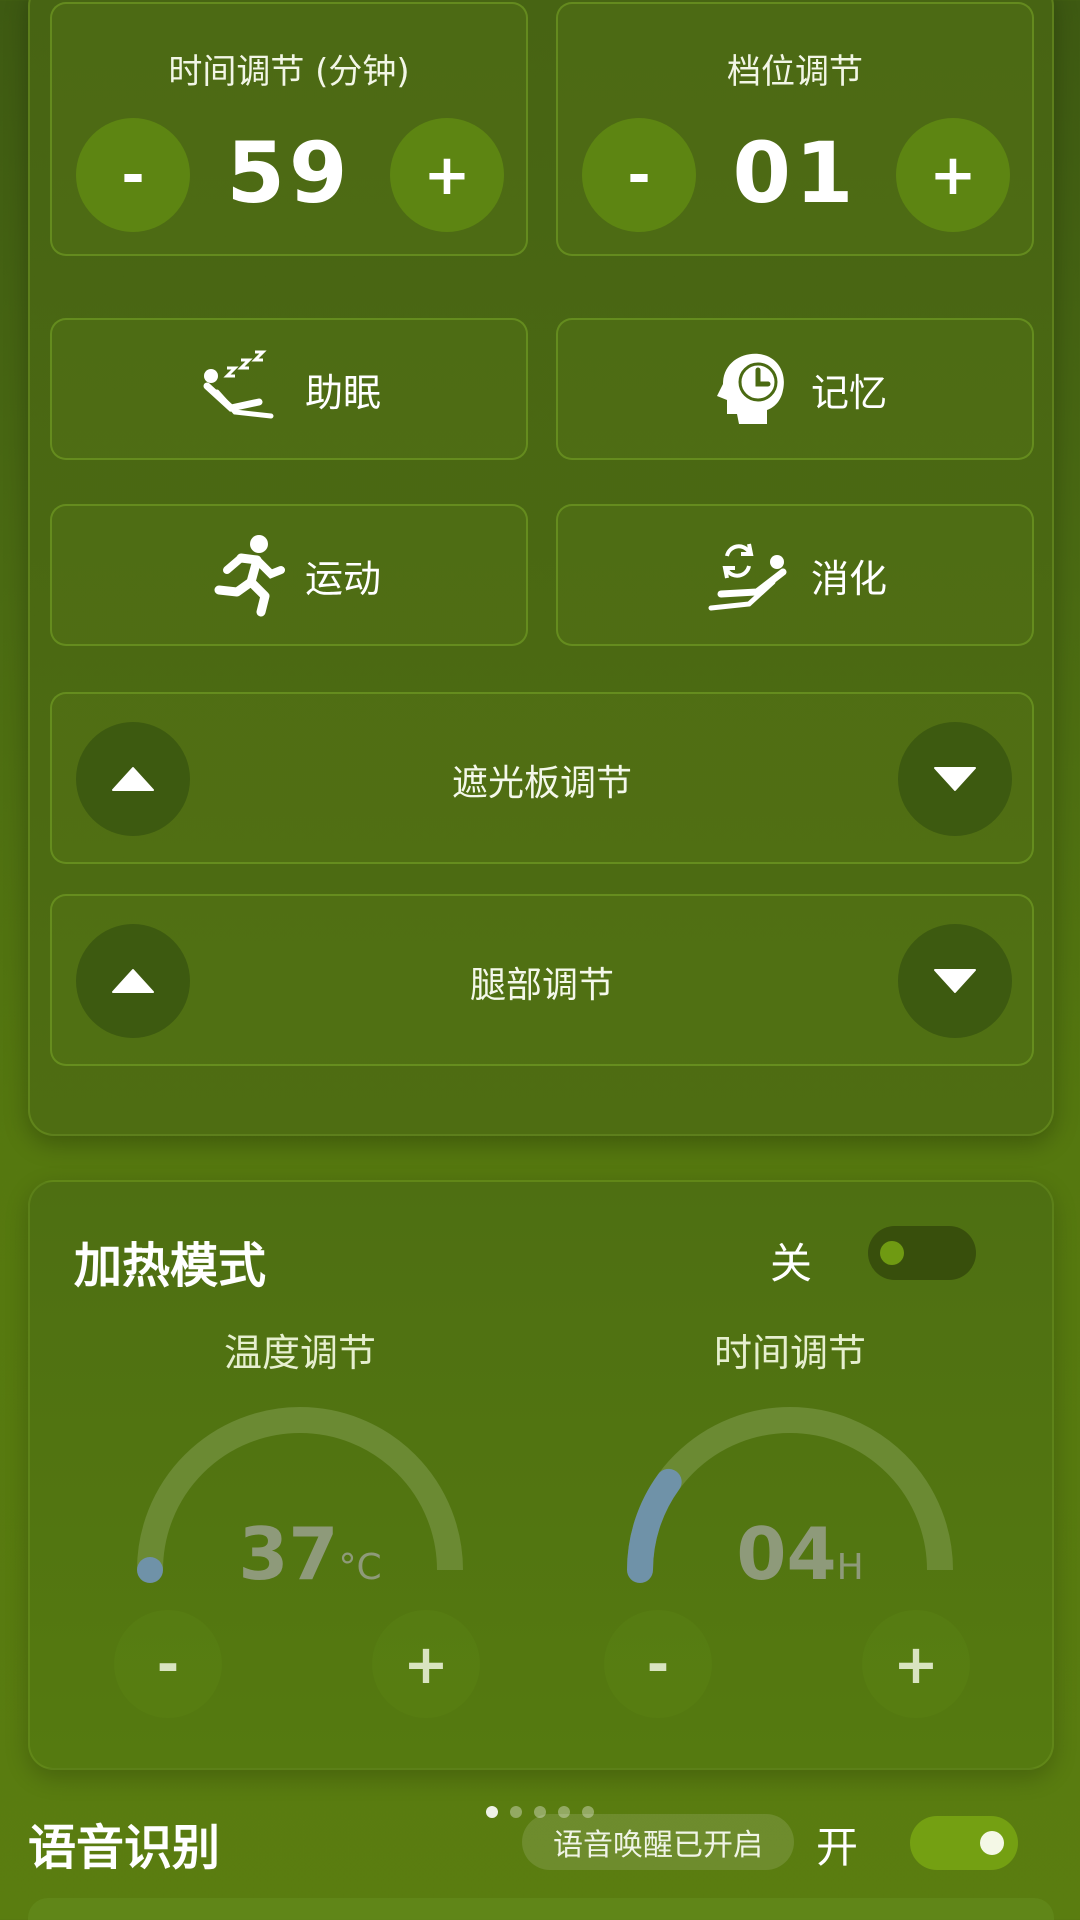  I want to click on heating-toggle, so click(922, 1253).